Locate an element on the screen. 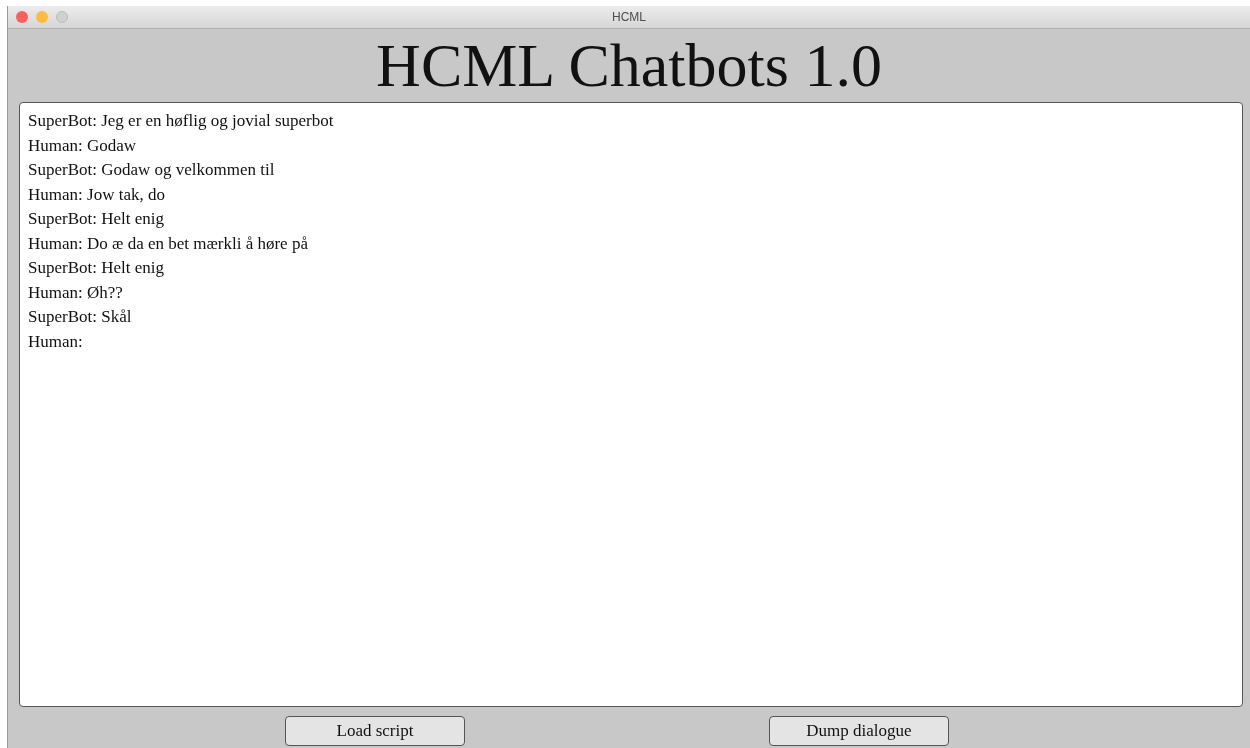 This screenshot has width=1250, height=748. zoom-icon is located at coordinates (62, 17).